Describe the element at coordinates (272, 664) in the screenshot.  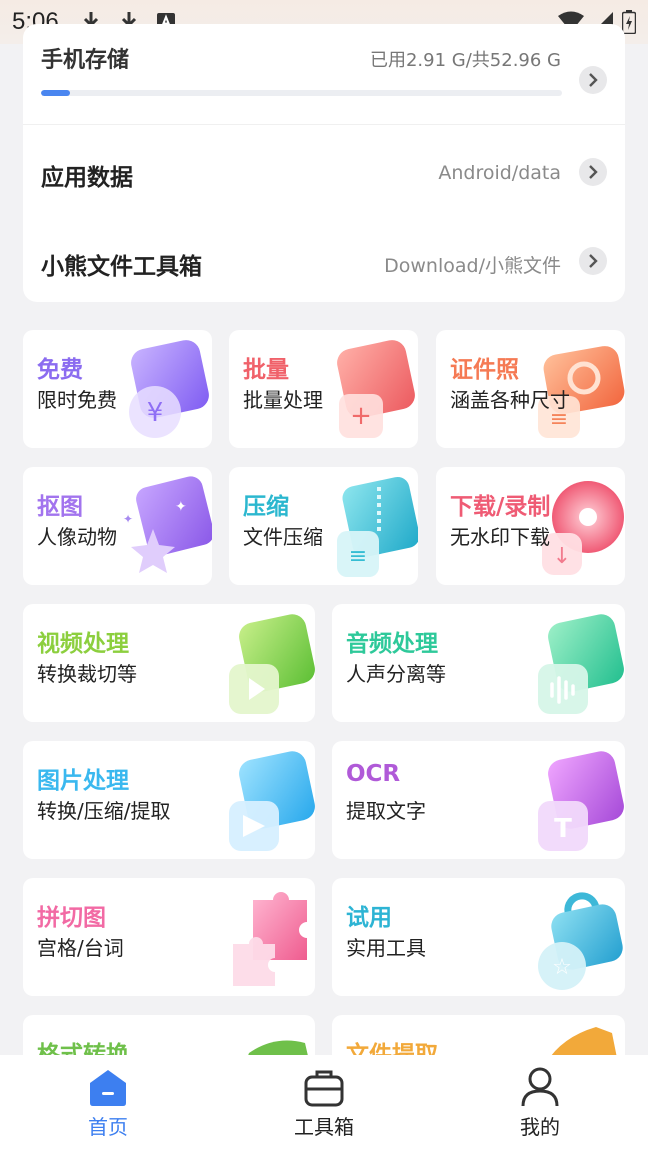
I see `video-icon` at that location.